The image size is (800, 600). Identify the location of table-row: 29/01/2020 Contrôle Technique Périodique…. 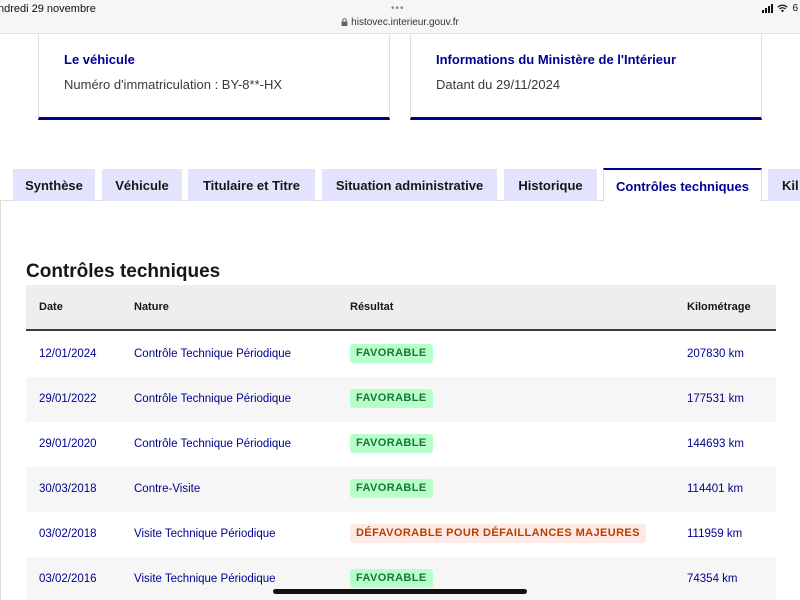
(401, 444).